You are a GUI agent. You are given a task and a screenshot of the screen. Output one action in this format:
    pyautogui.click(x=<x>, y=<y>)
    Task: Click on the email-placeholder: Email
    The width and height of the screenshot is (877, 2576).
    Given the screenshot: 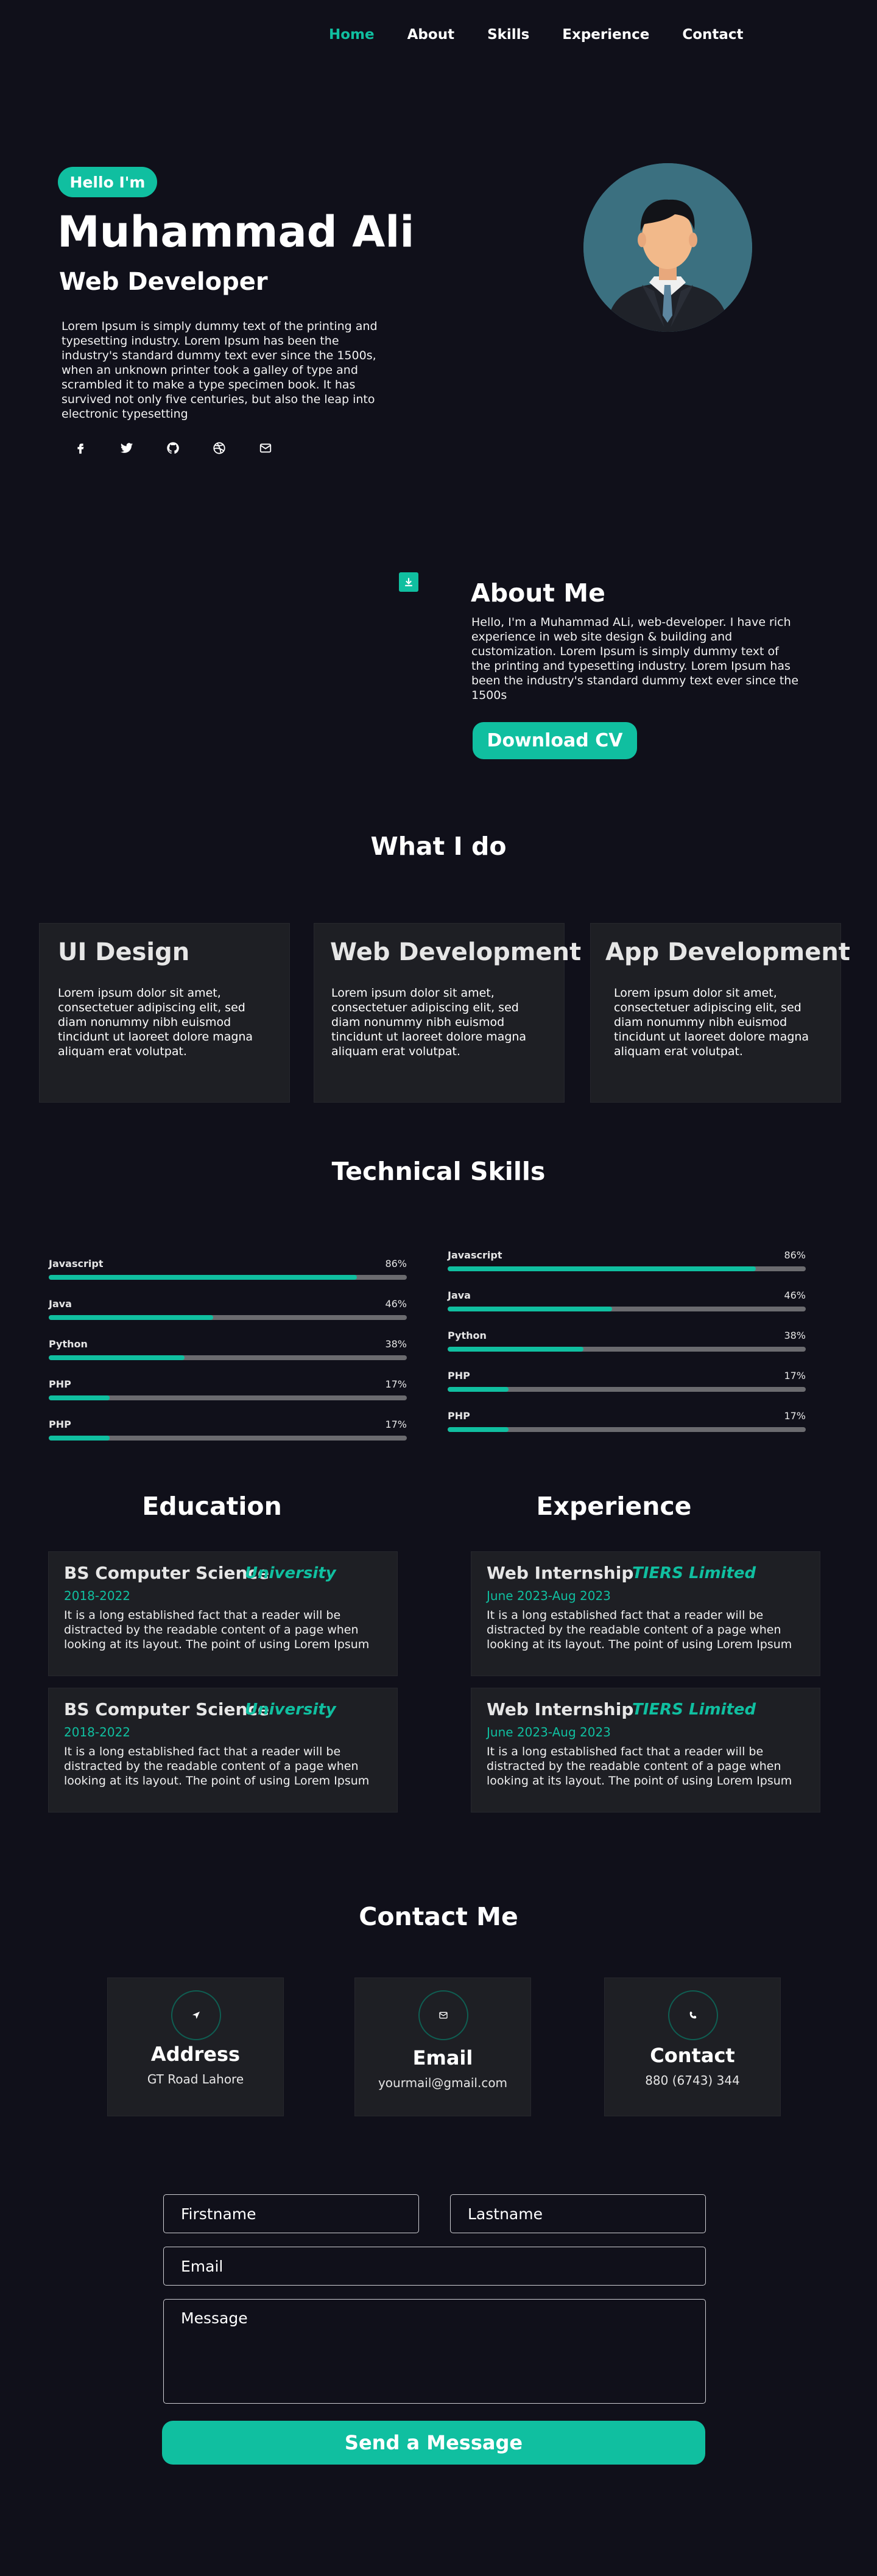 What is the action you would take?
    pyautogui.click(x=202, y=2266)
    